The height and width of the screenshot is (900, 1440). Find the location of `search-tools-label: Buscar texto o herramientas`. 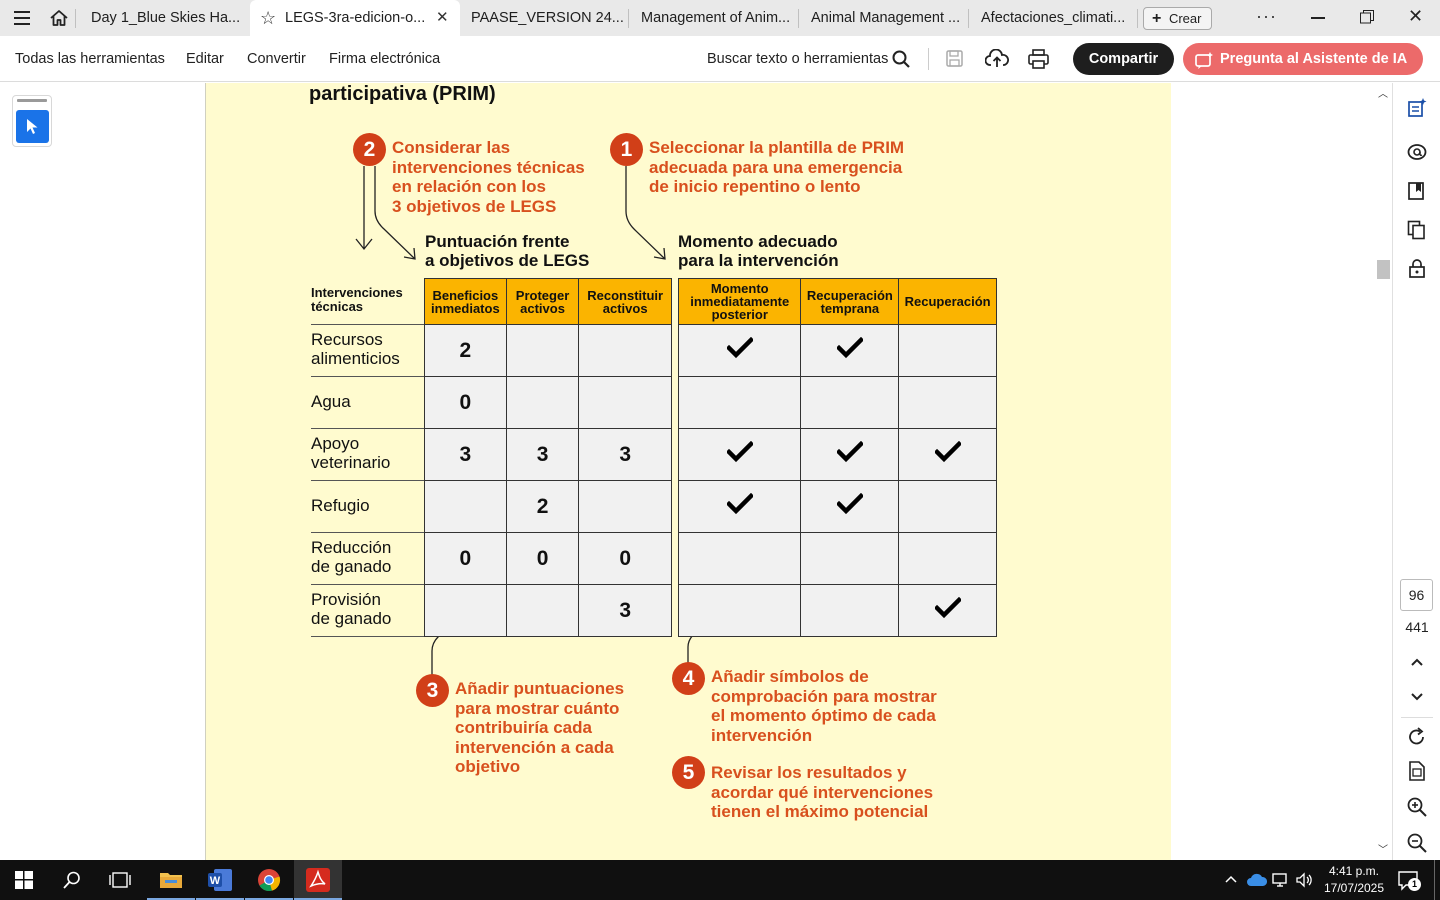

search-tools-label: Buscar texto o herramientas is located at coordinates (798, 59).